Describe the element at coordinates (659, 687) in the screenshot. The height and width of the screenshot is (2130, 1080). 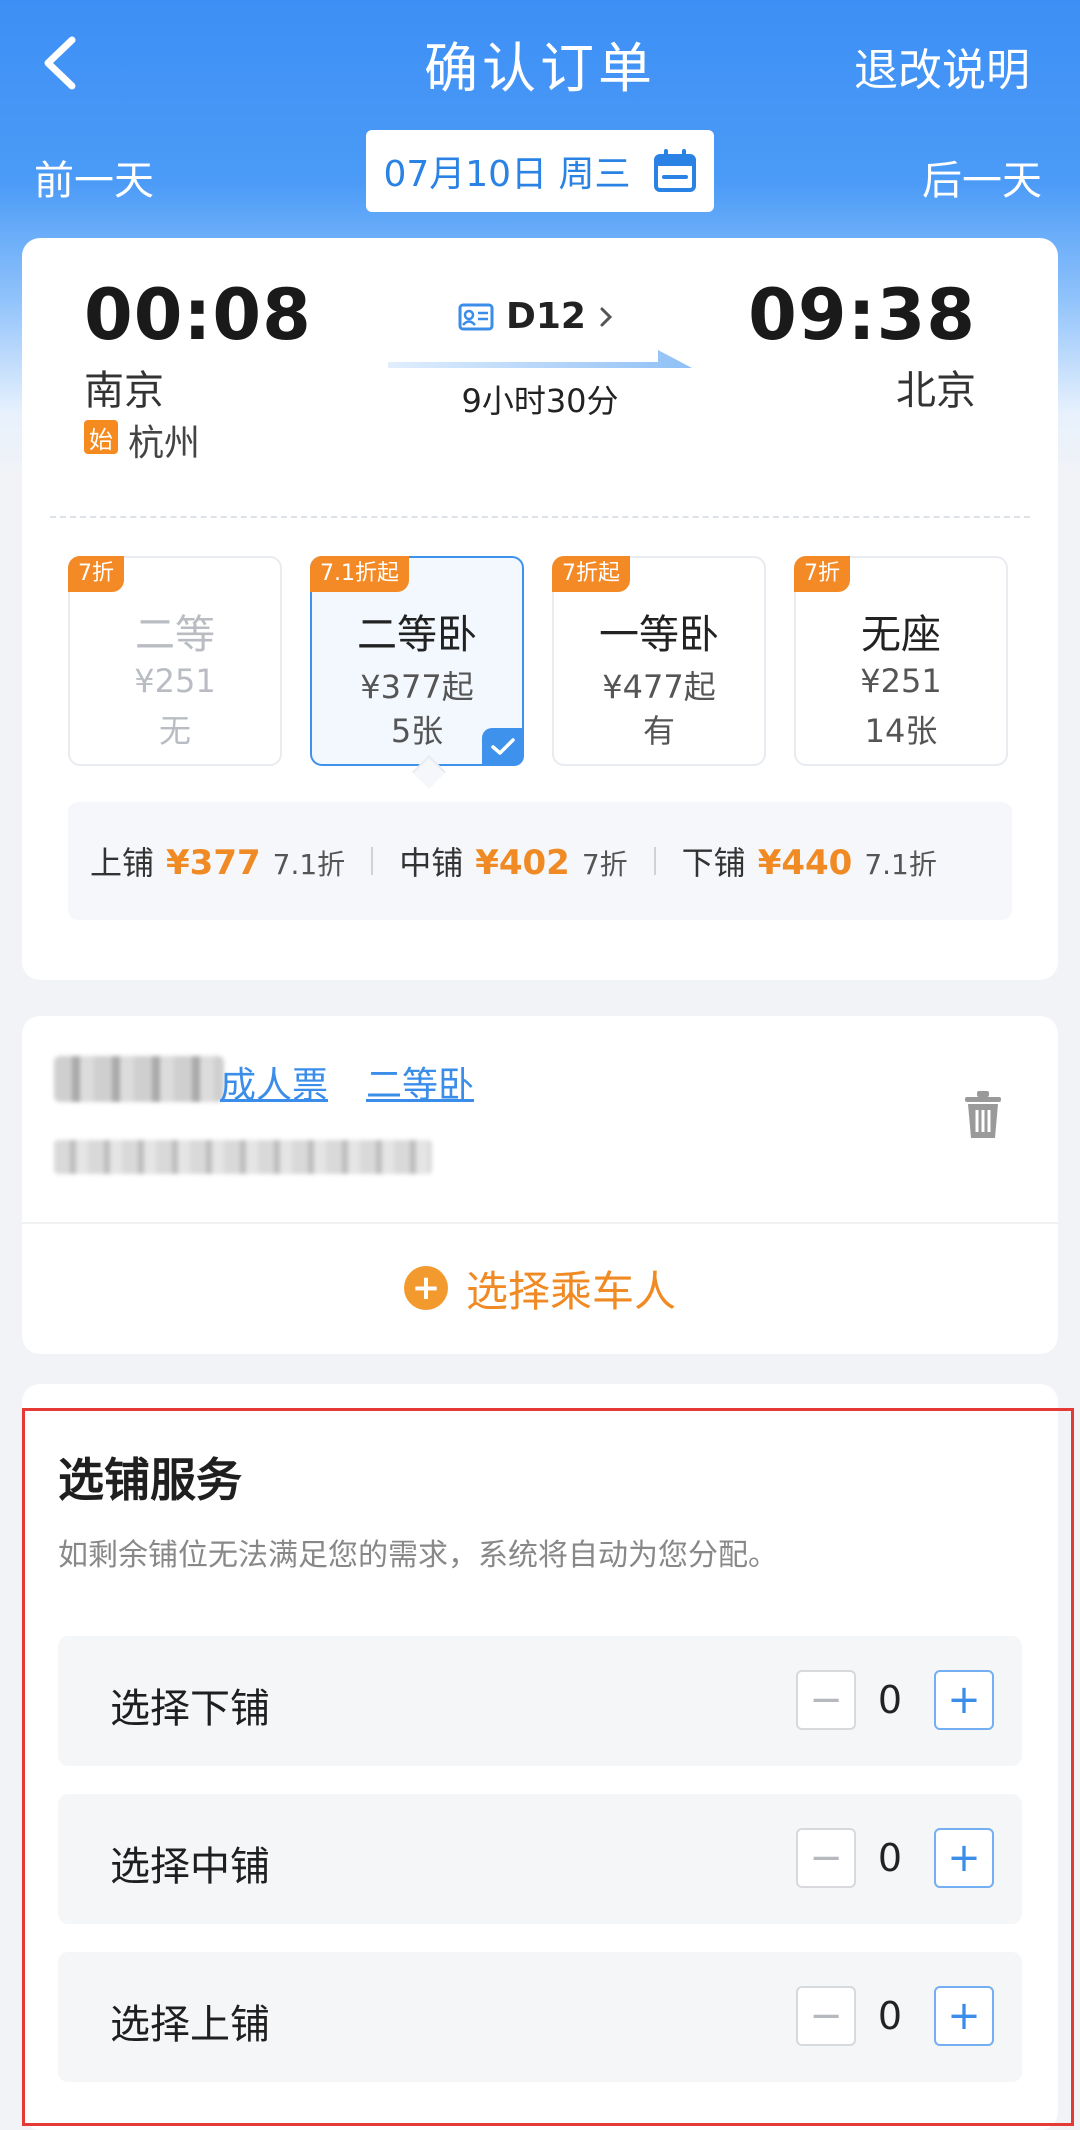
I see `seat-price: ¥477起` at that location.